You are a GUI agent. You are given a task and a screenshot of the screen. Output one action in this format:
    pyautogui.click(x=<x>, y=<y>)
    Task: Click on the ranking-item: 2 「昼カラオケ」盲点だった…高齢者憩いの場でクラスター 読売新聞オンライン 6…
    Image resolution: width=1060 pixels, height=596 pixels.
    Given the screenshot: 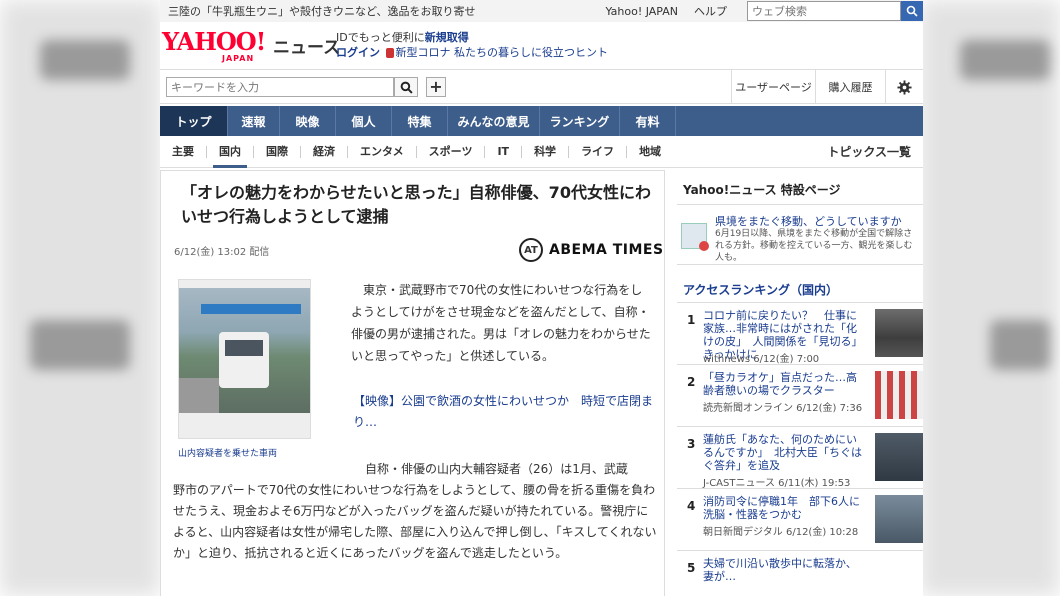 What is the action you would take?
    pyautogui.click(x=800, y=396)
    